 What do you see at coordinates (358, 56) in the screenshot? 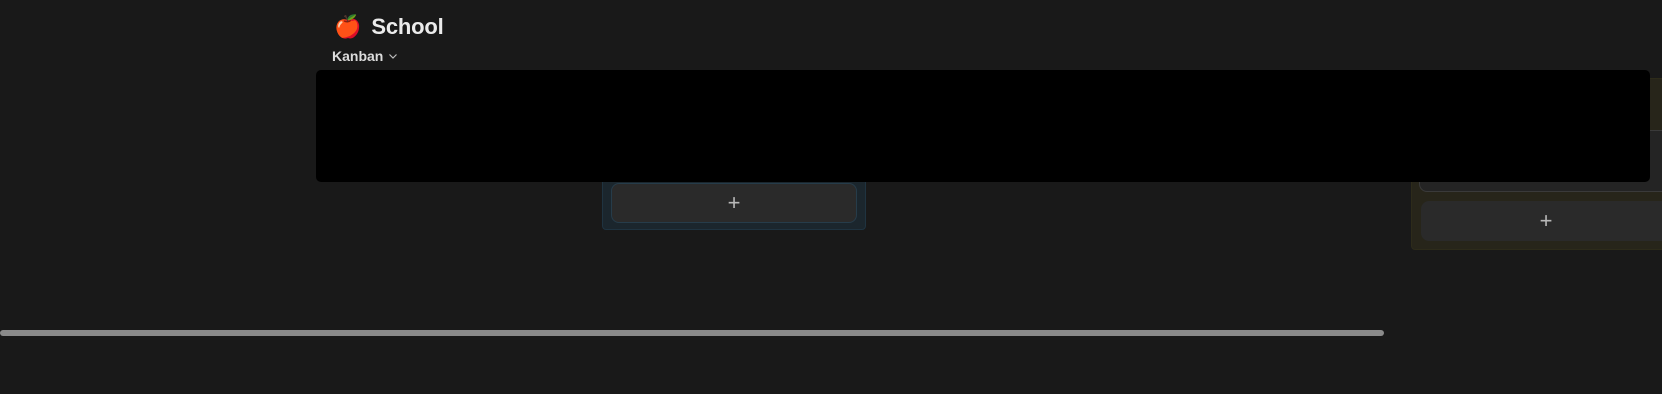
I see `view-label: Kanban` at bounding box center [358, 56].